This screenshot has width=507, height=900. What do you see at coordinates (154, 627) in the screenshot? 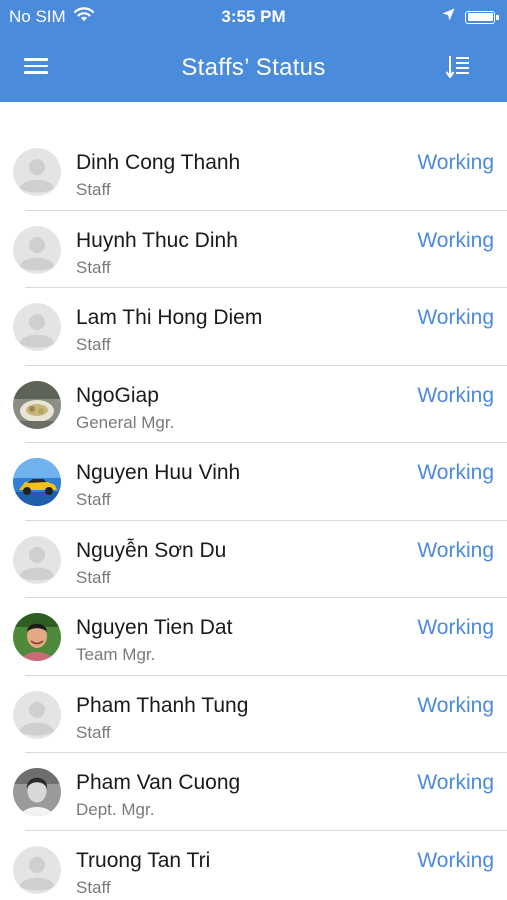
I see `staff-name: Nguyen Tien Dat` at bounding box center [154, 627].